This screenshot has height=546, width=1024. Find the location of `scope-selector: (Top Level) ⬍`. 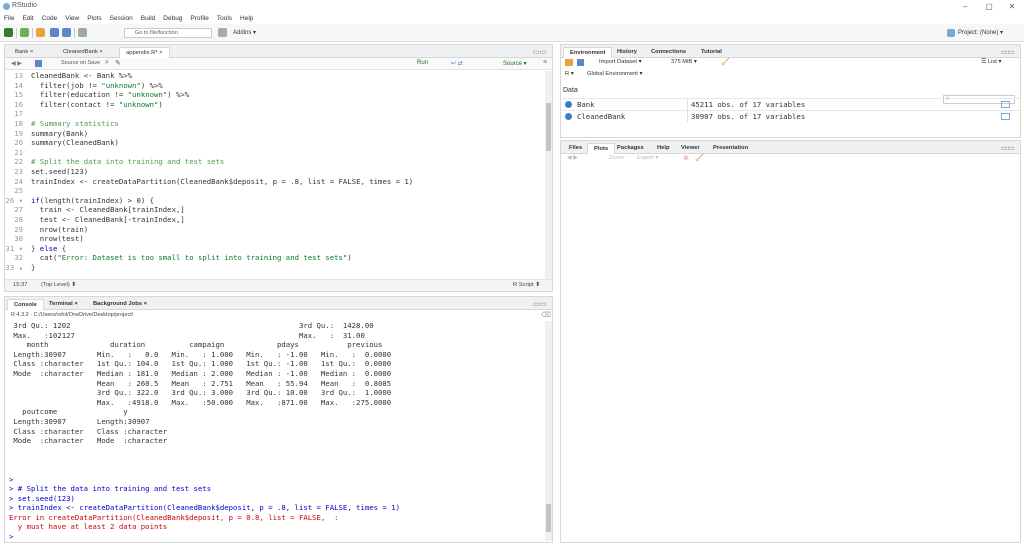

scope-selector: (Top Level) ⬍ is located at coordinates (58, 285).